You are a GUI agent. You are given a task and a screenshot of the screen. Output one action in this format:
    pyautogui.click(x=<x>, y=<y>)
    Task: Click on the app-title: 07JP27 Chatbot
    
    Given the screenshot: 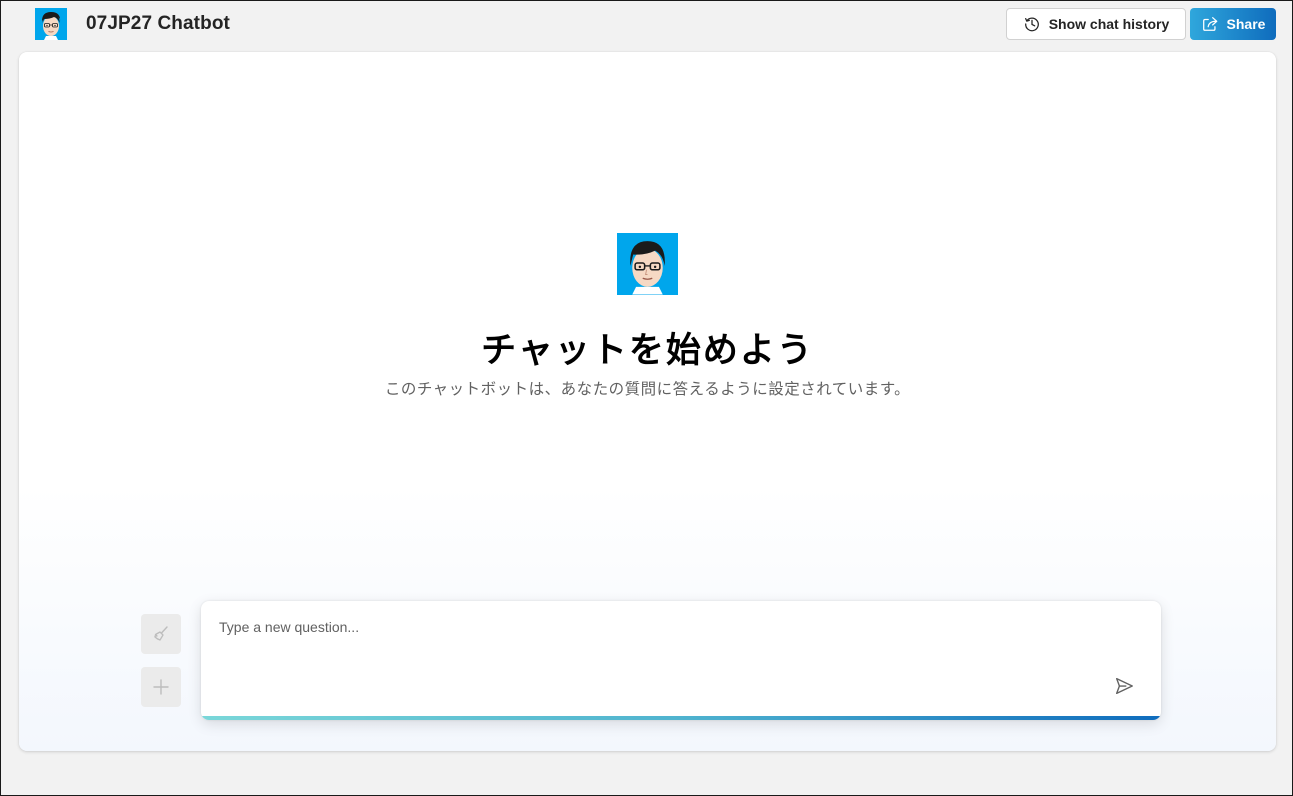 What is the action you would take?
    pyautogui.click(x=158, y=23)
    